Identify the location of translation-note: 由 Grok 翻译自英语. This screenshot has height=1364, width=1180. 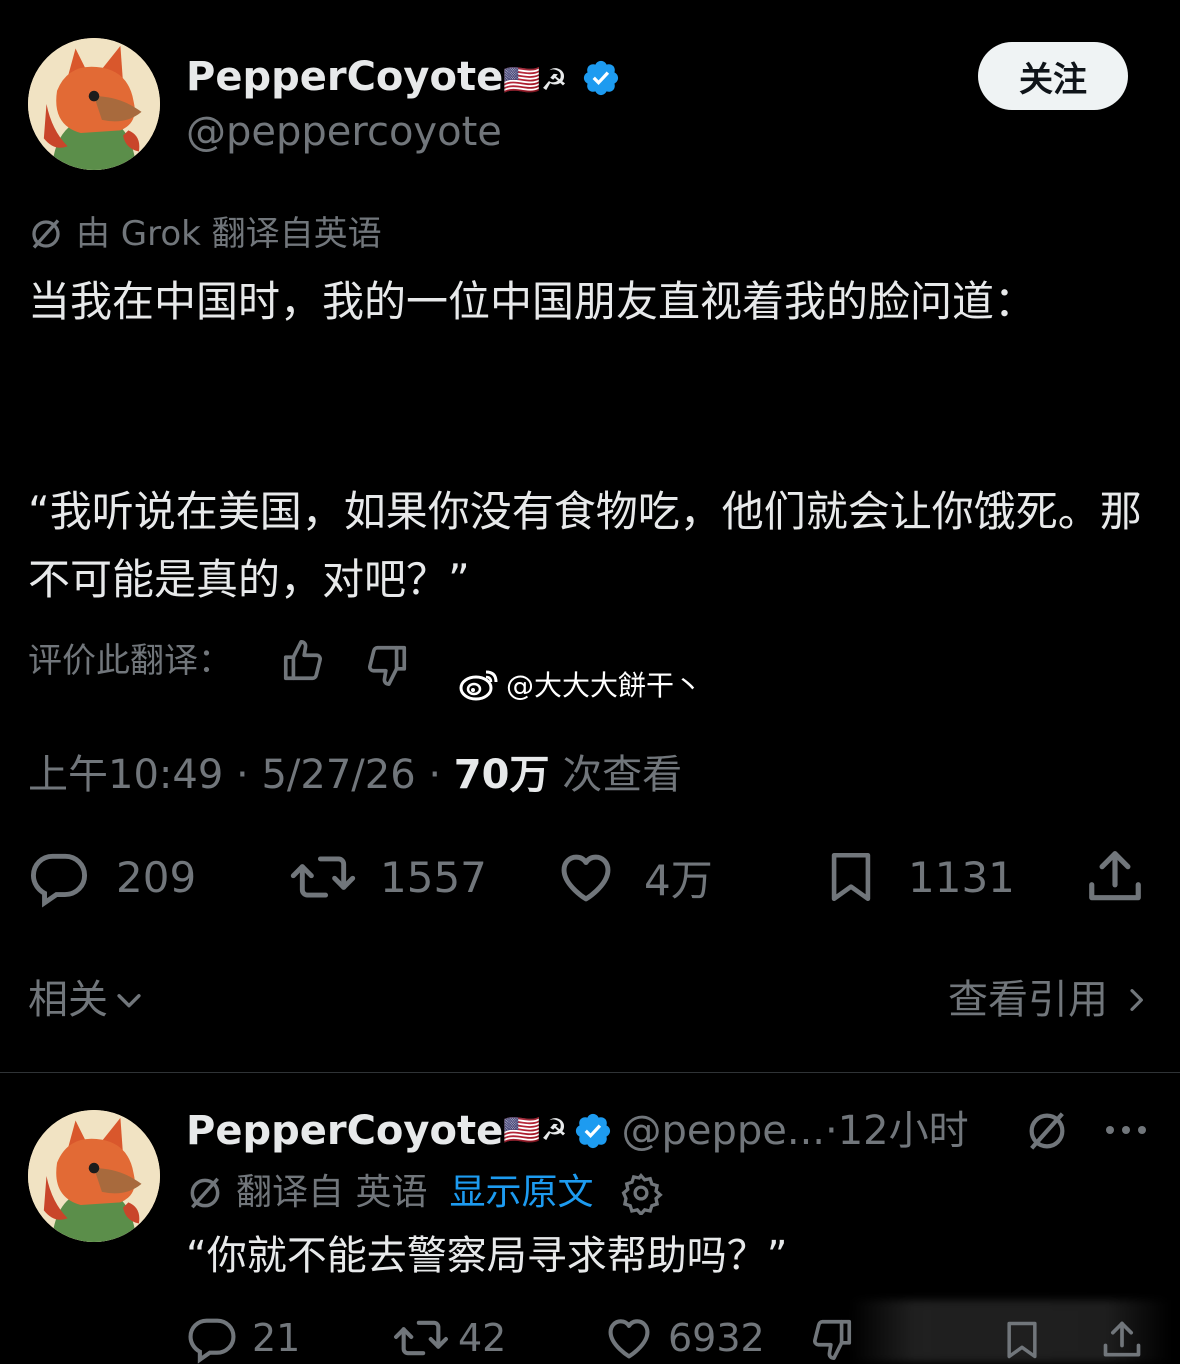
(229, 234).